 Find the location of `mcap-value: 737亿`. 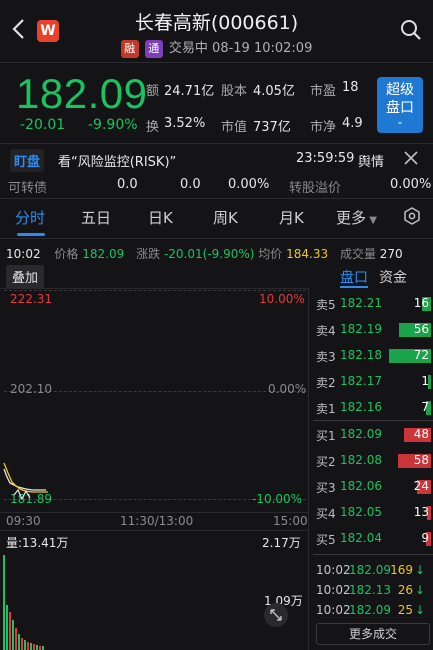

mcap-value: 737亿 is located at coordinates (272, 127).